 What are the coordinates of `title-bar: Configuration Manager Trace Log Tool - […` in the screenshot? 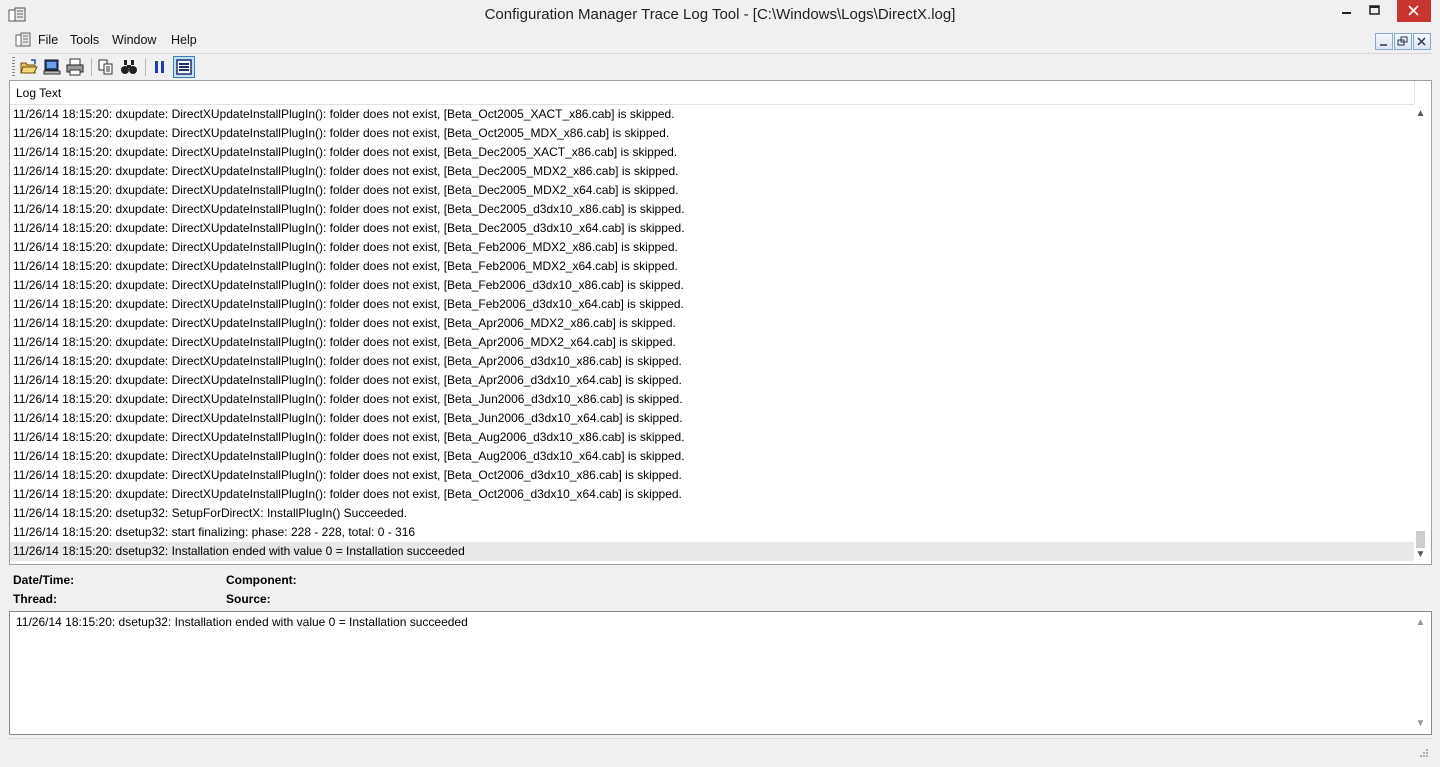 It's located at (720, 15).